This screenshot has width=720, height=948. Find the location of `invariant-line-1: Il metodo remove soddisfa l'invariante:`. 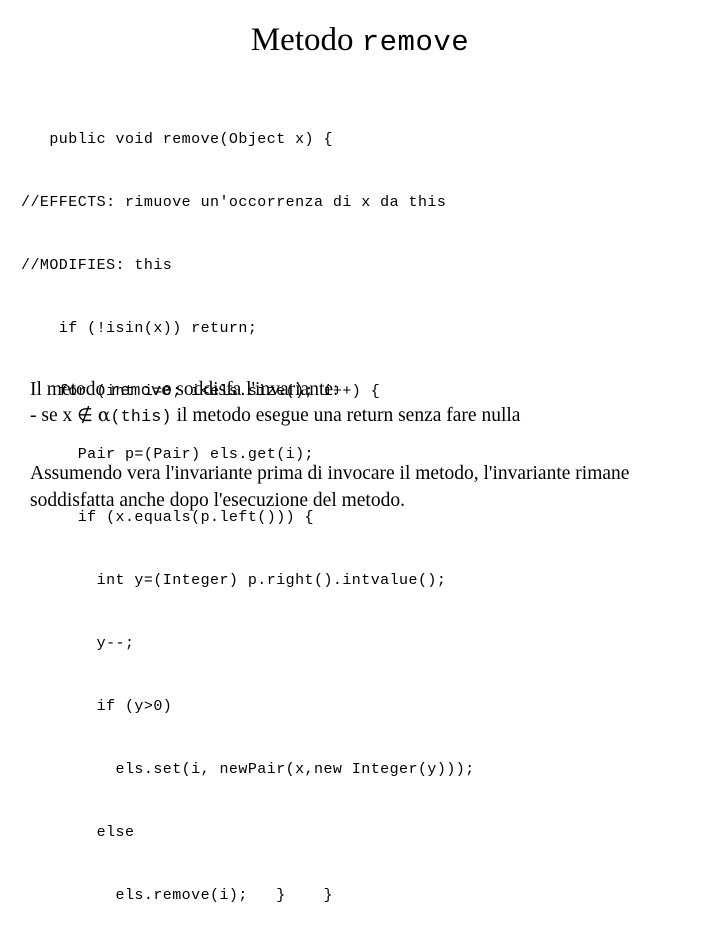

invariant-line-1: Il metodo remove soddisfa l'invariante: is located at coordinates (275, 390).